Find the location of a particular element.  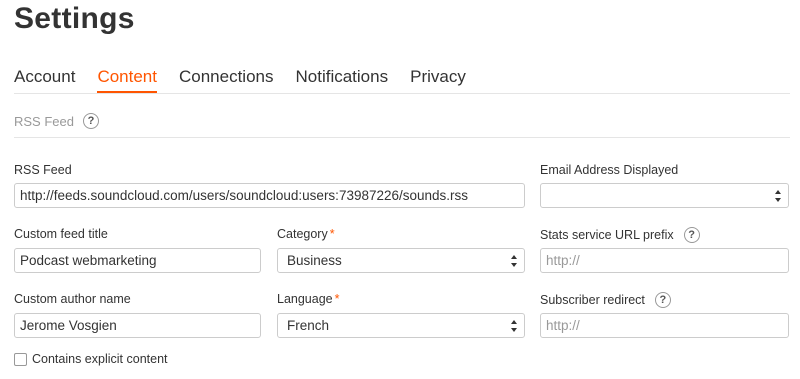

tab-connections: Connections is located at coordinates (226, 79).